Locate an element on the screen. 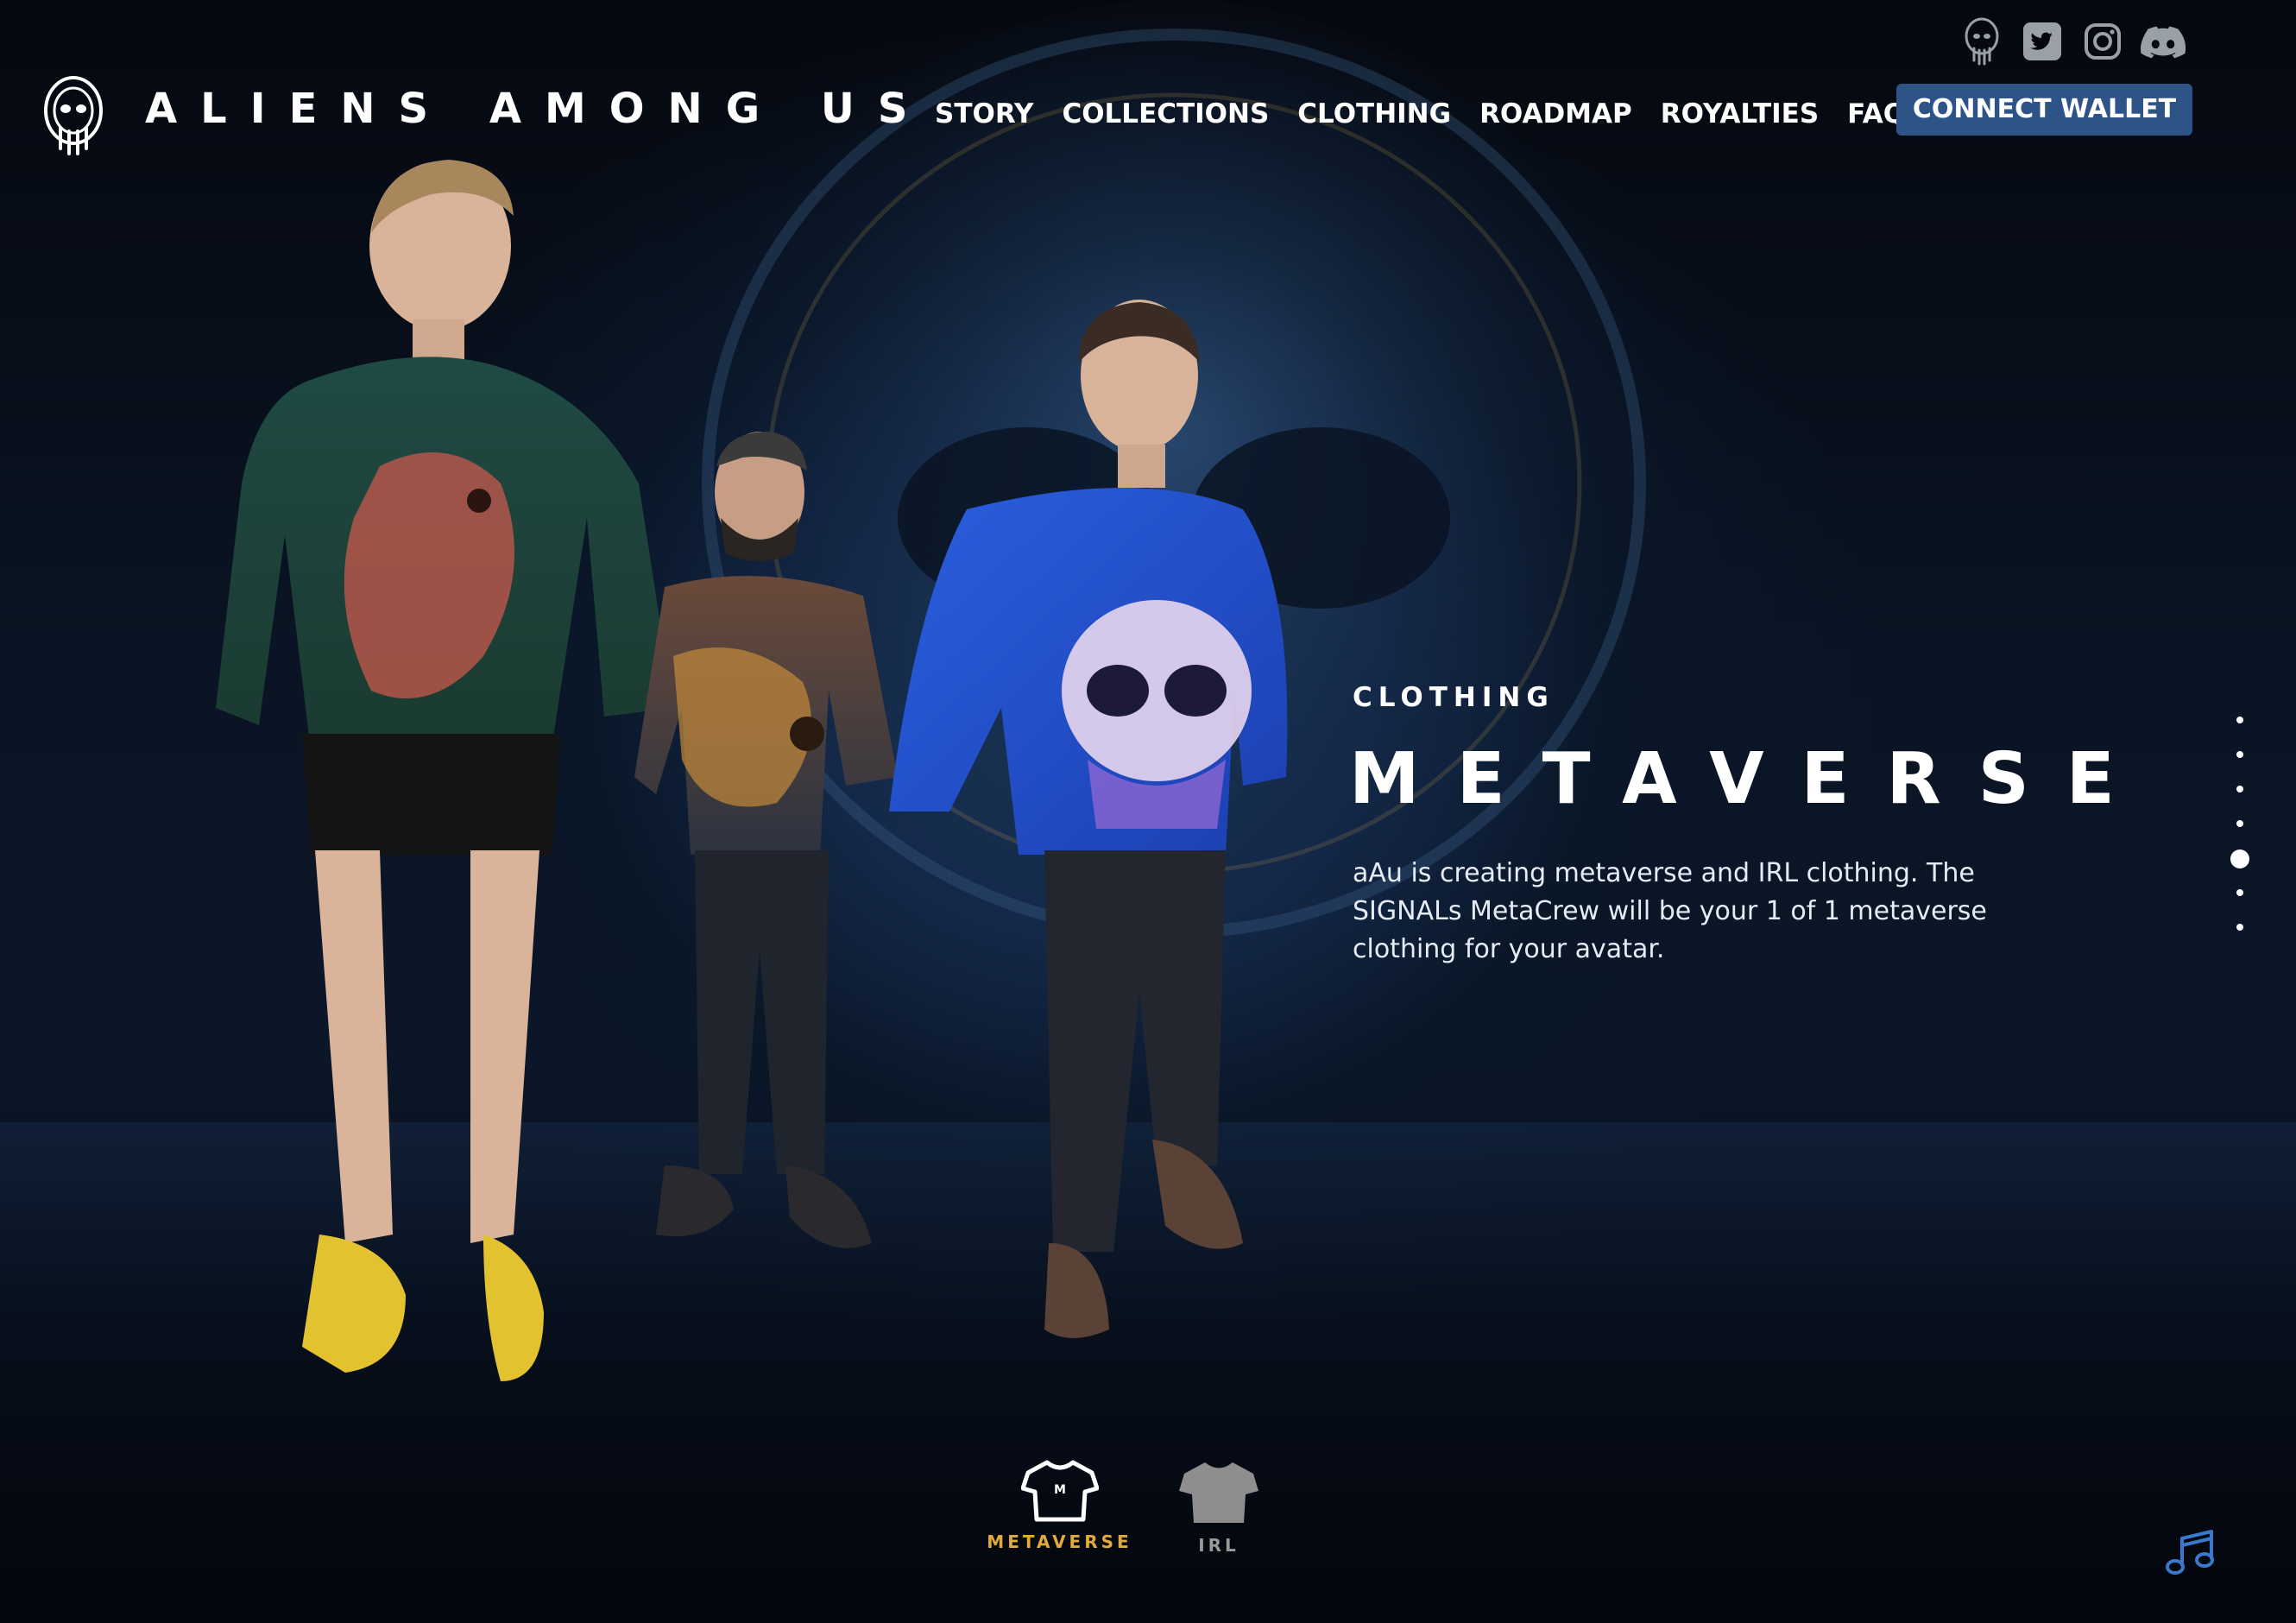 The image size is (2296, 1623). pager-dot-active is located at coordinates (2239, 858).